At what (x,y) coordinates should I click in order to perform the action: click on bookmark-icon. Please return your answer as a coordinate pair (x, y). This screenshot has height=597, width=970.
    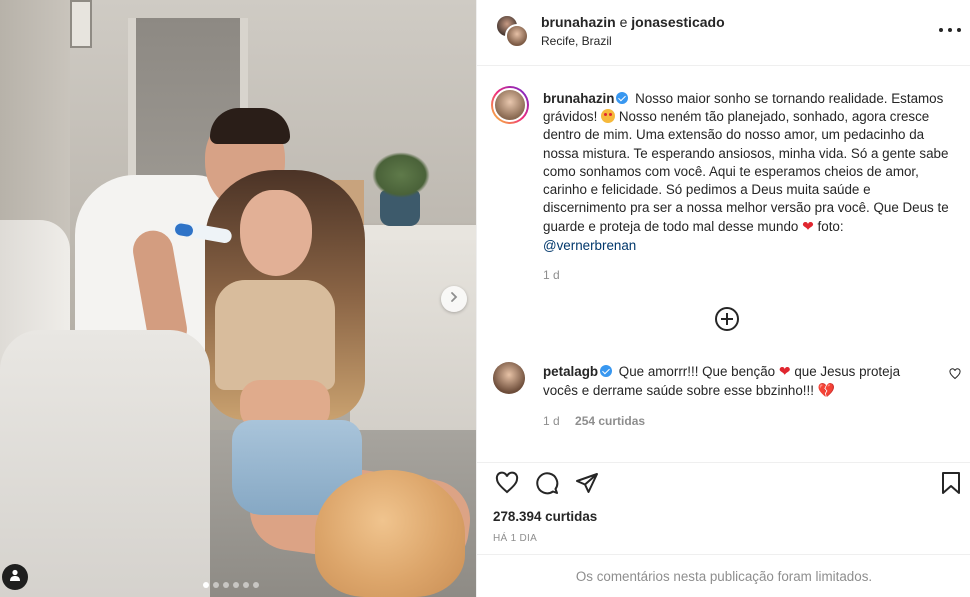
    Looking at the image, I should click on (951, 483).